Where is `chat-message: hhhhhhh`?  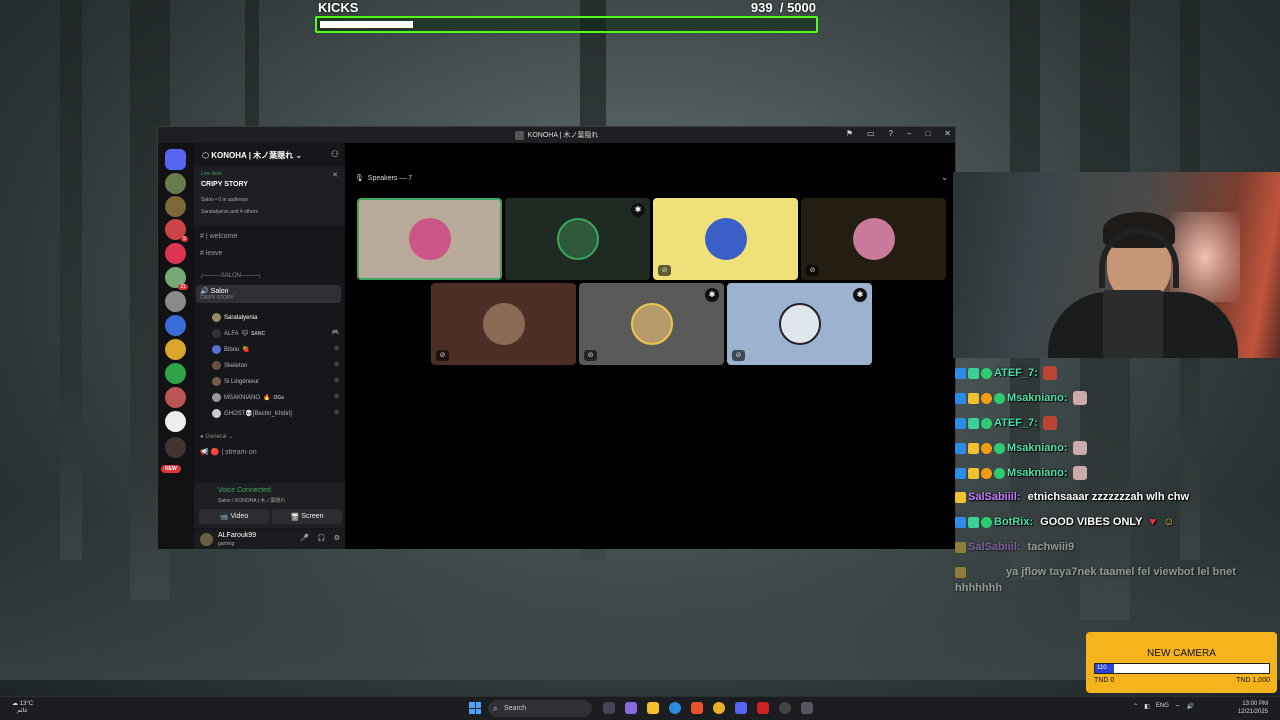
chat-message: hhhhhhh is located at coordinates (979, 588).